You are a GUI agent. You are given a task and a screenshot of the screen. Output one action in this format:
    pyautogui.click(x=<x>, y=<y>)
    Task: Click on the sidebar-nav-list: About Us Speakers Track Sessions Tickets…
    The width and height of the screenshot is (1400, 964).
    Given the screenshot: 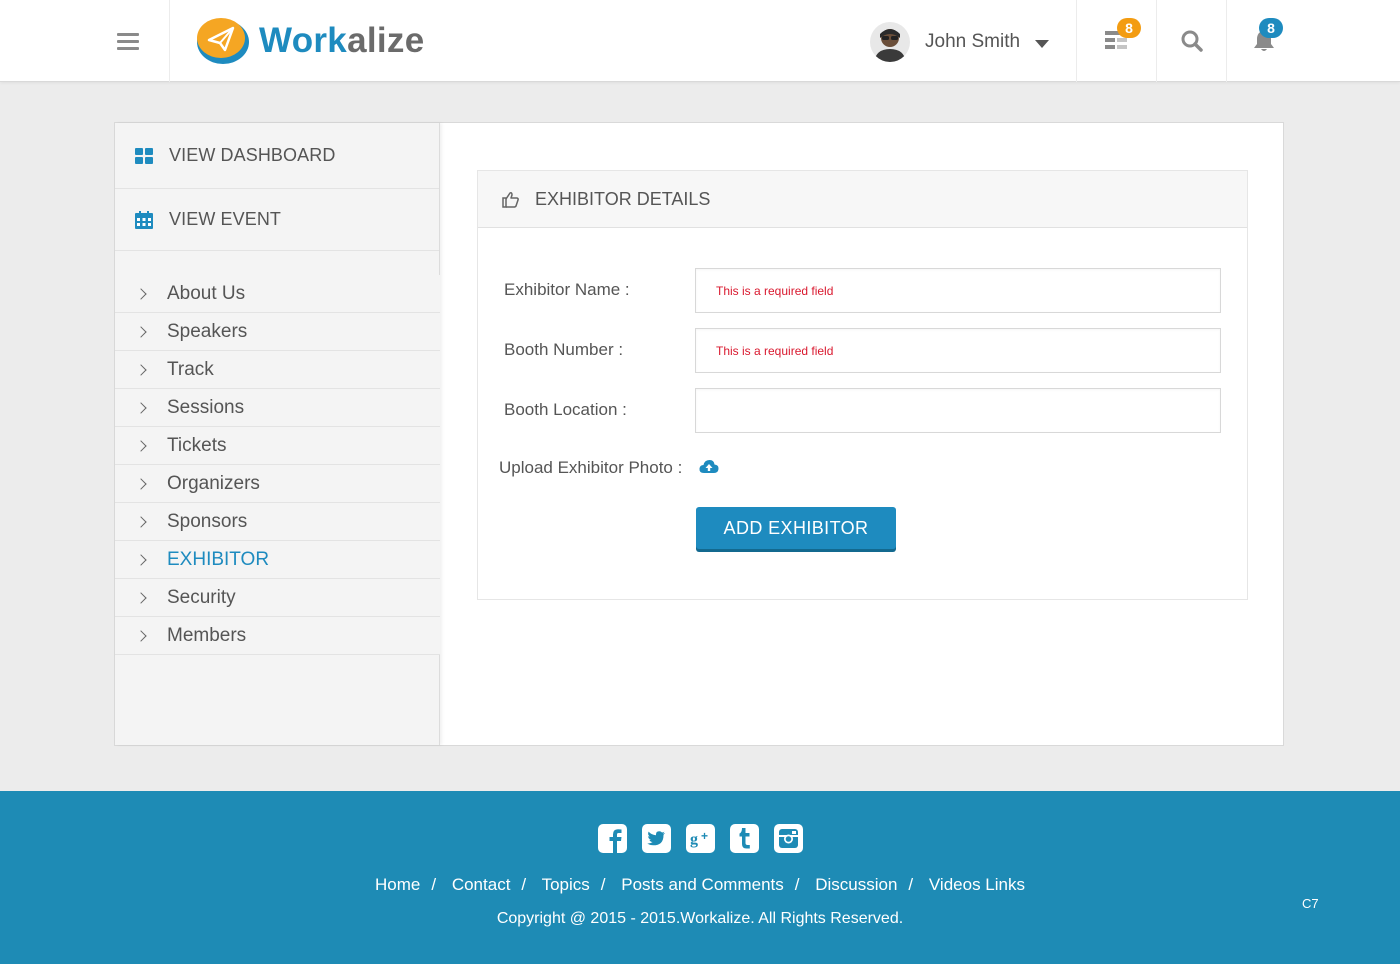 What is the action you would take?
    pyautogui.click(x=277, y=465)
    